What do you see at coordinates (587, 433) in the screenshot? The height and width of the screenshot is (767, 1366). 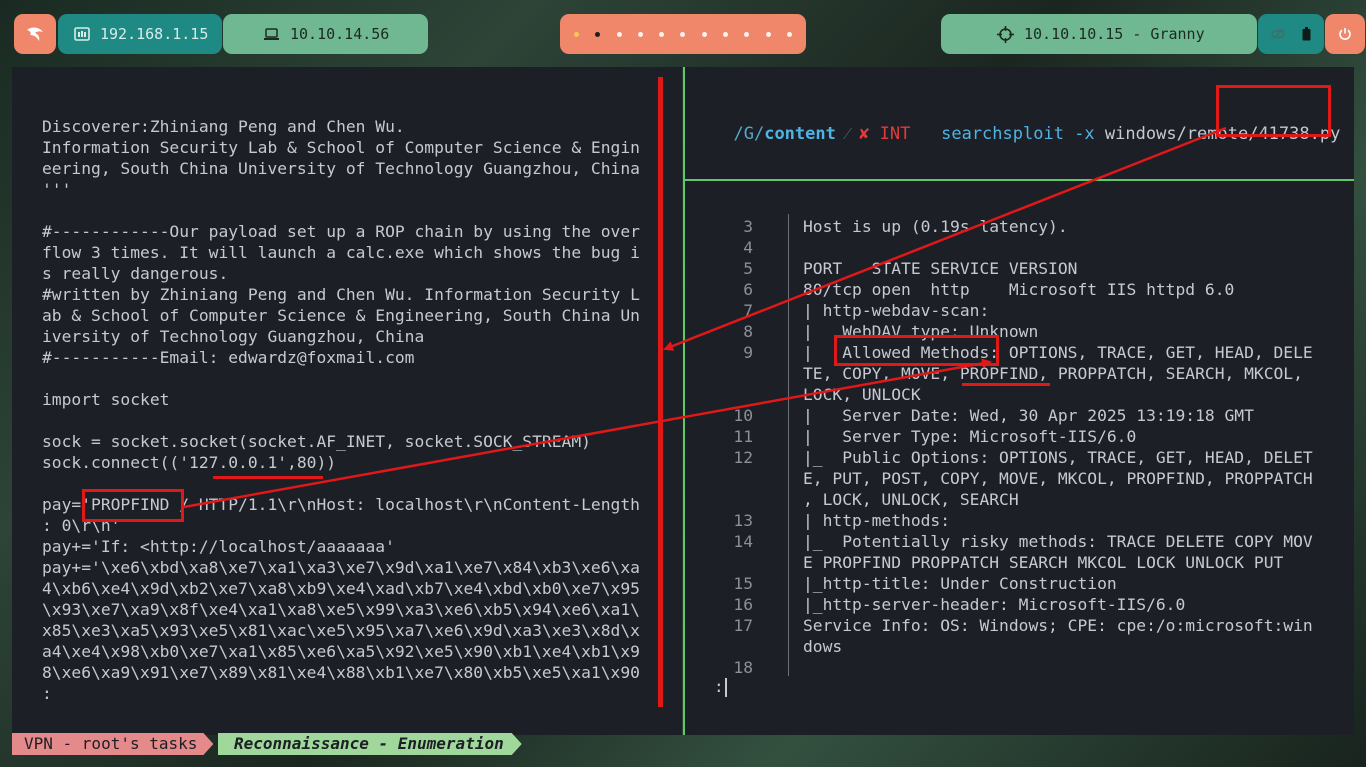 I see `arrow-propfind-to-methods` at bounding box center [587, 433].